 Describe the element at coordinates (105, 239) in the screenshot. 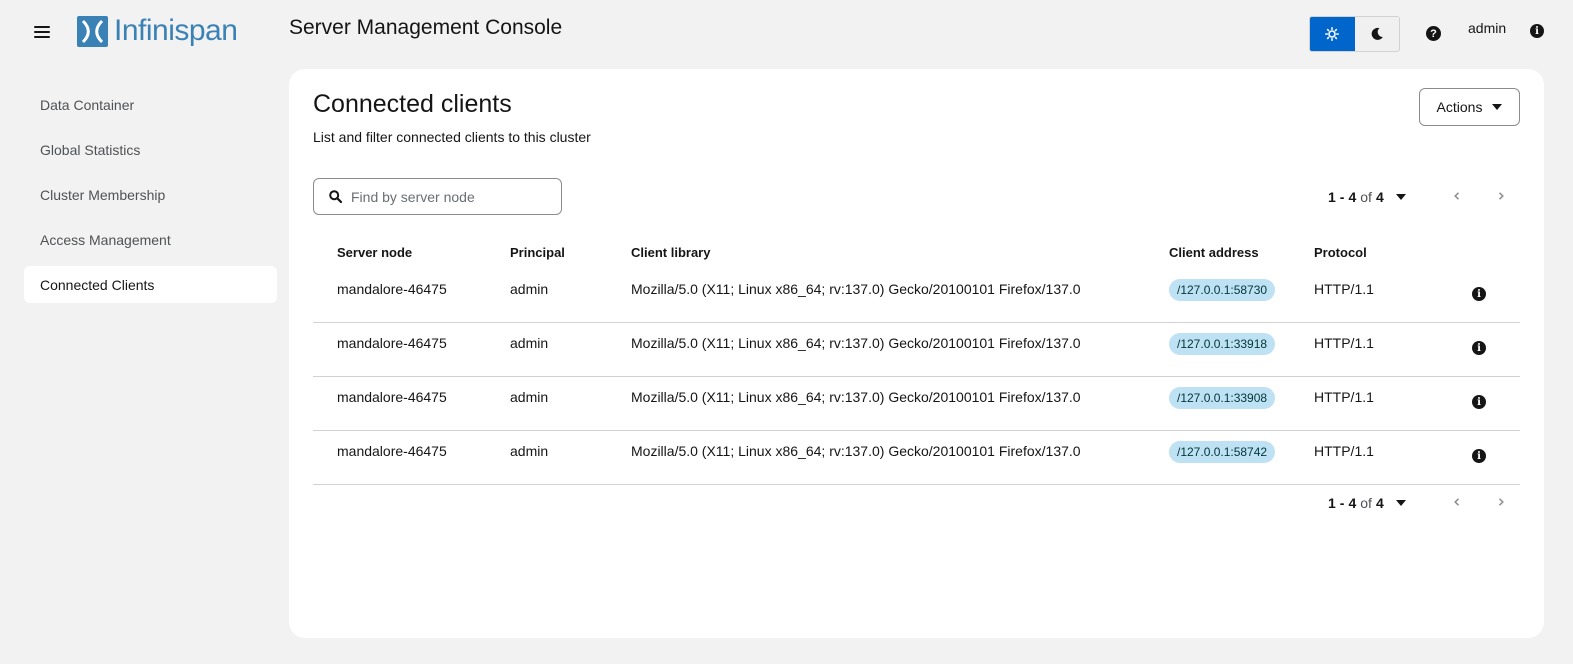

I see `sidebar-item-label: Access Management` at that location.